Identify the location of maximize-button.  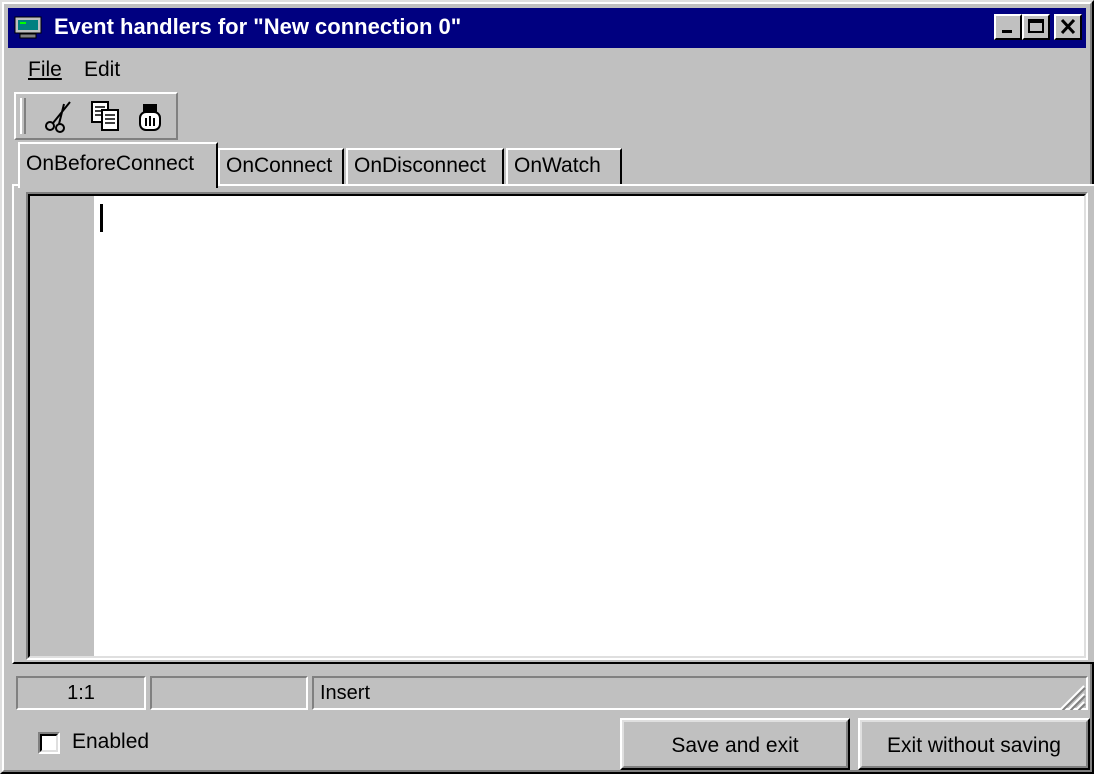
(1036, 27).